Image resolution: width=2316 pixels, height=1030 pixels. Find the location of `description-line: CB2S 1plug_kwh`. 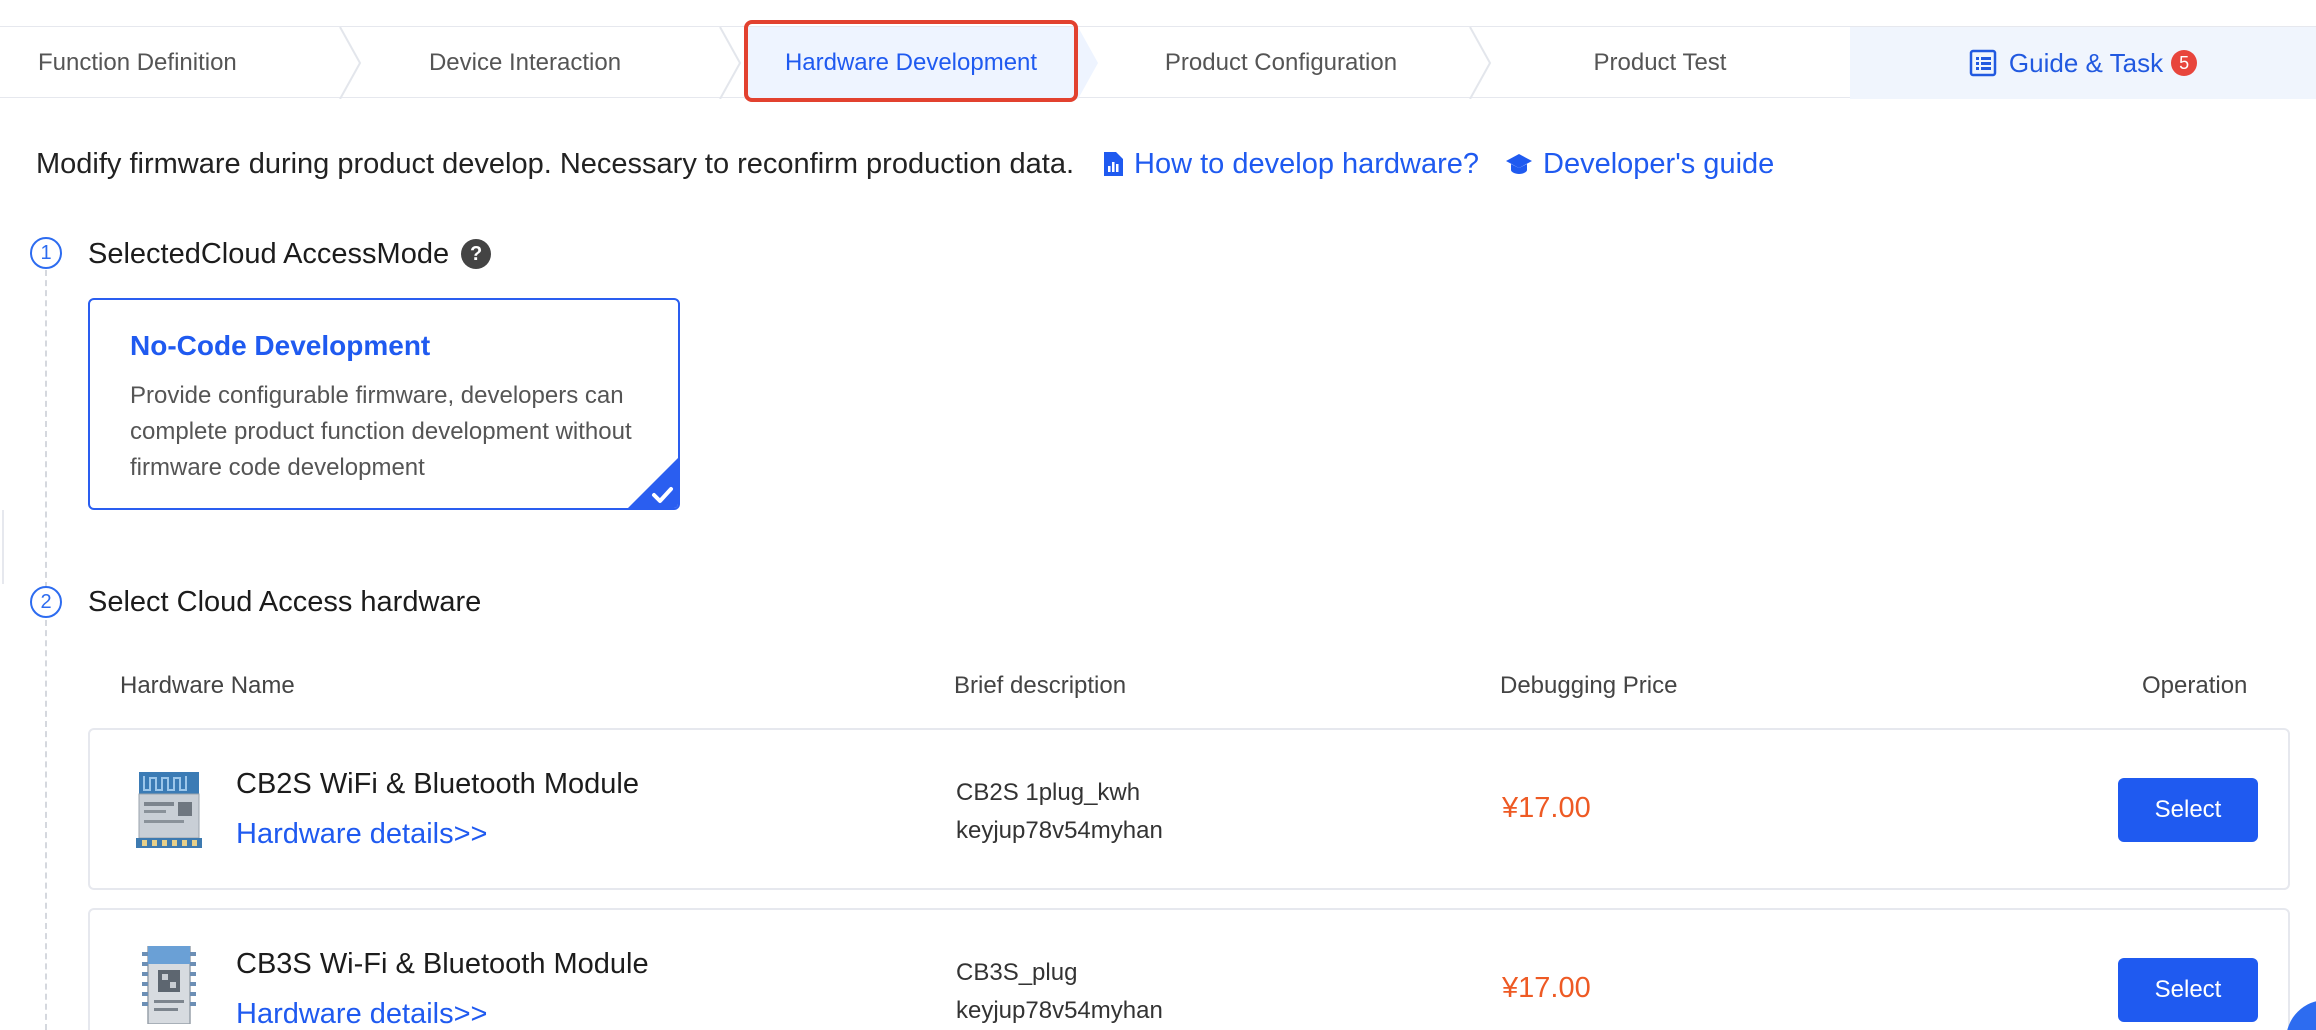

description-line: CB2S 1plug_kwh is located at coordinates (1048, 792).